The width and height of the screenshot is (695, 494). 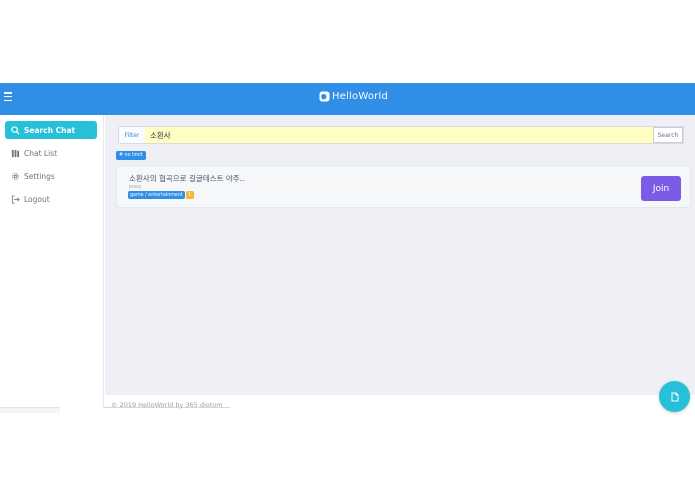 I want to click on new-chat-fab, so click(x=674, y=396).